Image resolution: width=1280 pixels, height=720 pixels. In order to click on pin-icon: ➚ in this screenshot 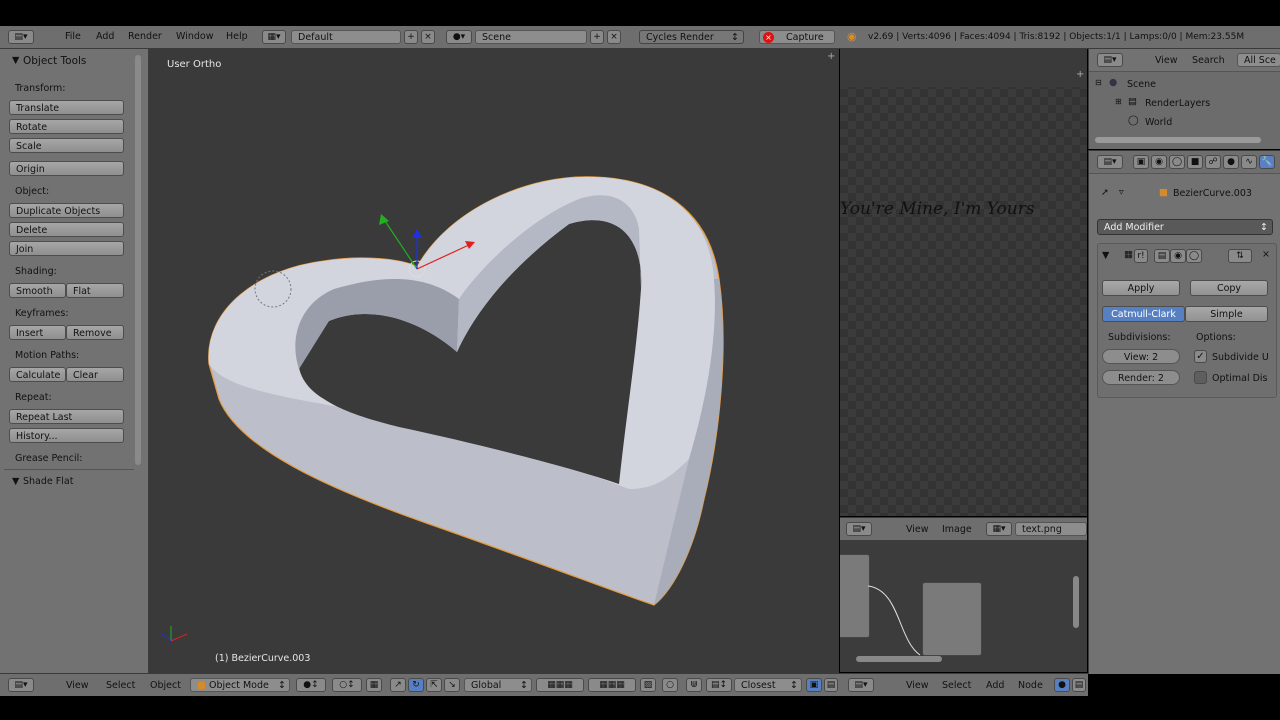, I will do `click(1105, 192)`.